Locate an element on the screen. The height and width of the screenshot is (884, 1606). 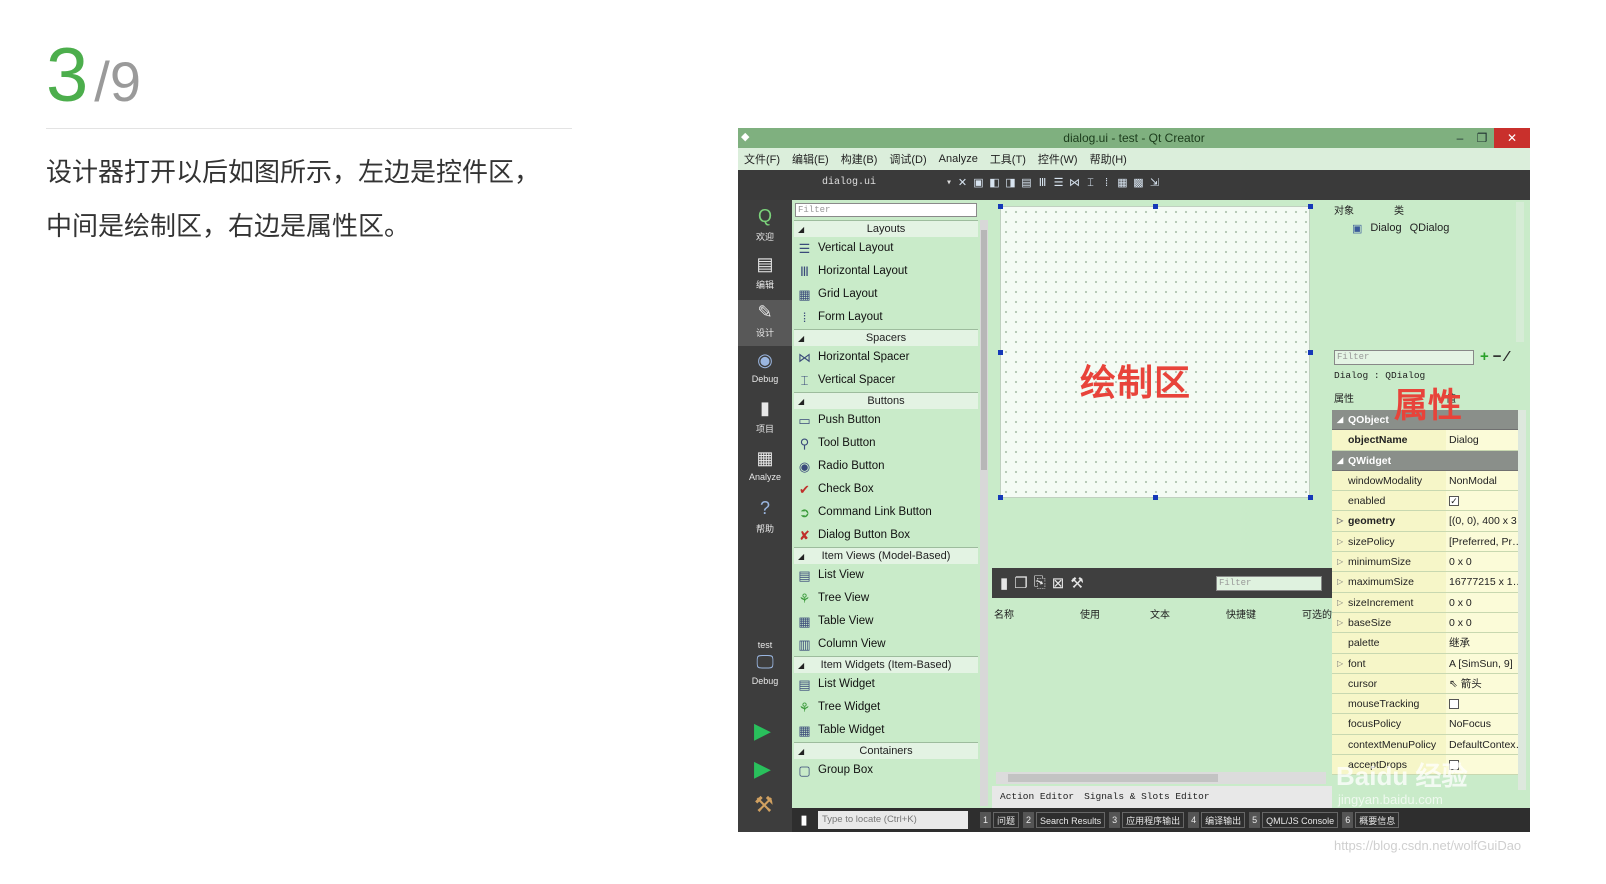
property-row: ▷ minimumSize 0 x 0 is located at coordinates (1425, 562).